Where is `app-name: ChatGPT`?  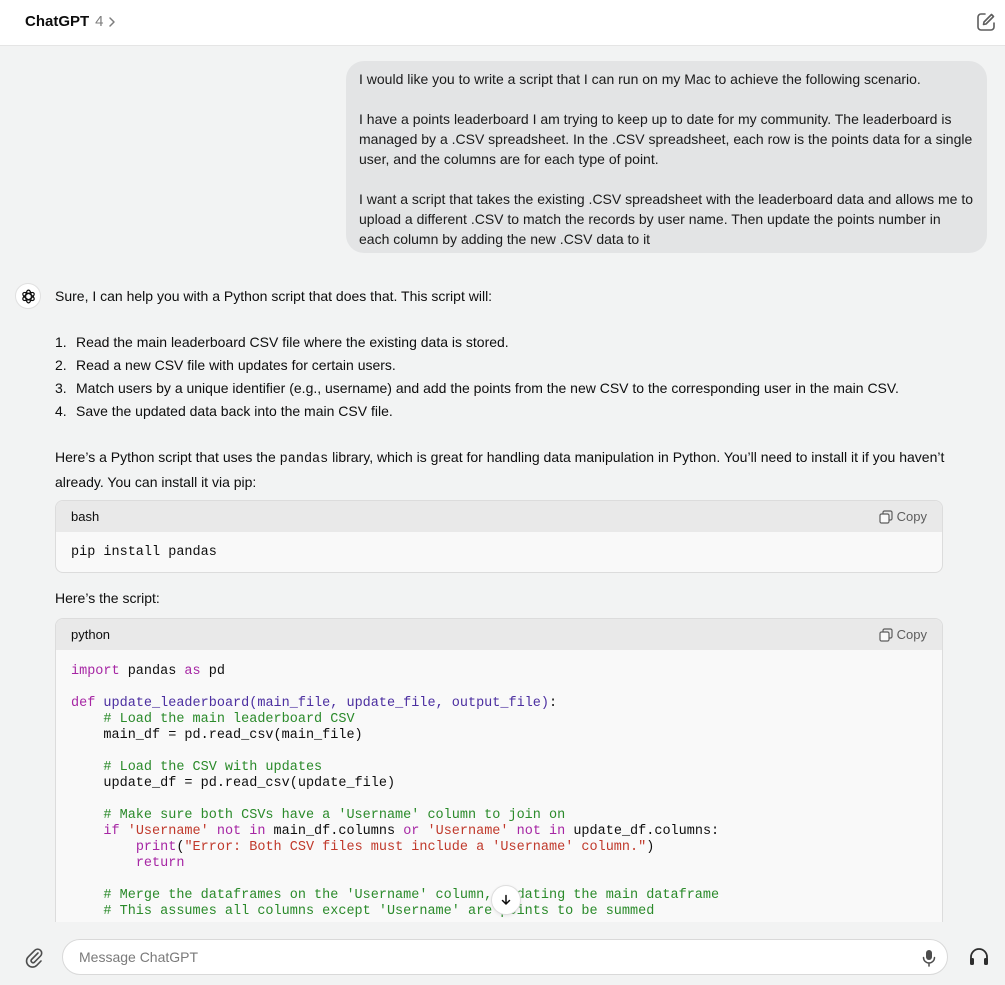 app-name: ChatGPT is located at coordinates (57, 21).